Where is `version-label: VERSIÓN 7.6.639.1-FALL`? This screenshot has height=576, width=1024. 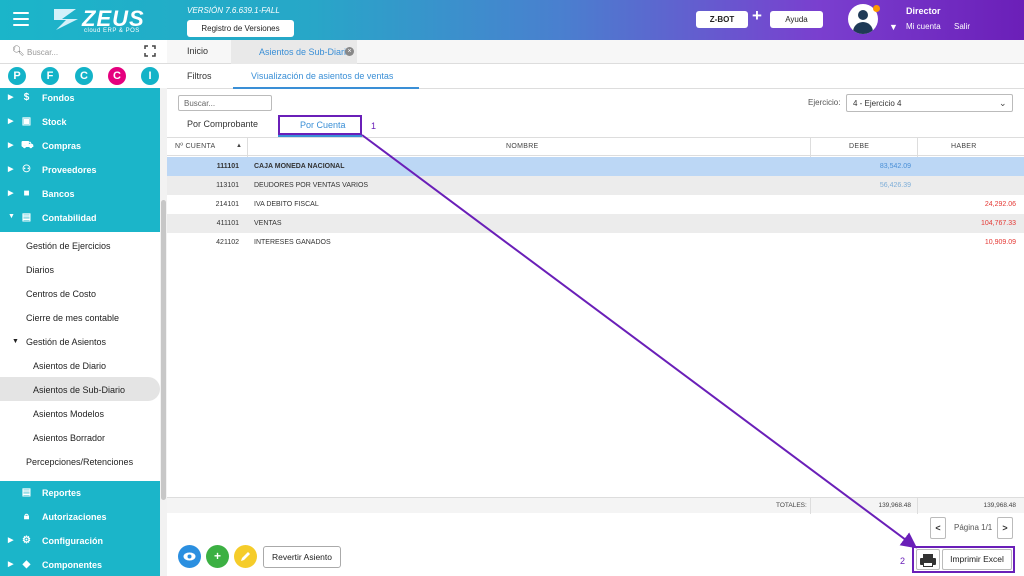 version-label: VERSIÓN 7.6.639.1-FALL is located at coordinates (233, 10).